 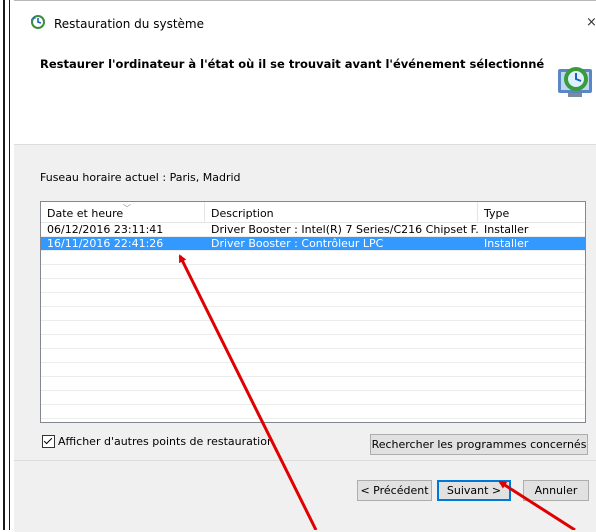 I want to click on column-description-label: Description, so click(x=242, y=213).